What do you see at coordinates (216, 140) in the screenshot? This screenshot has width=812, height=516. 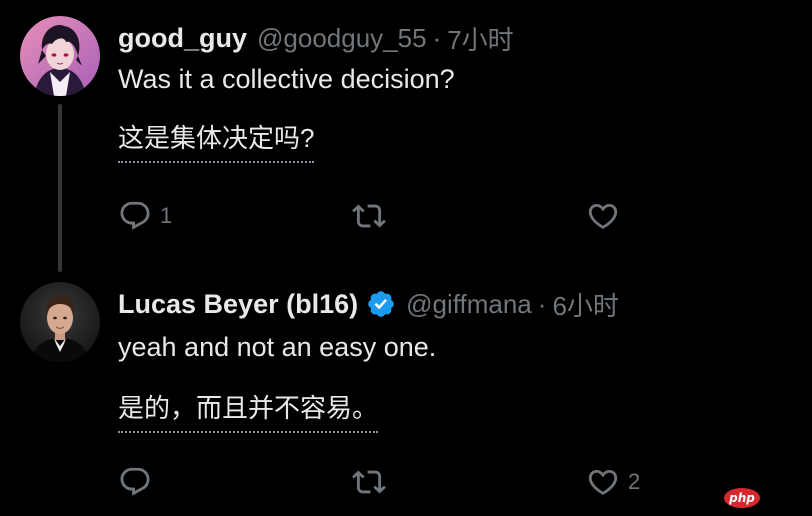 I see `translation-text: 这是集体决定吗?` at bounding box center [216, 140].